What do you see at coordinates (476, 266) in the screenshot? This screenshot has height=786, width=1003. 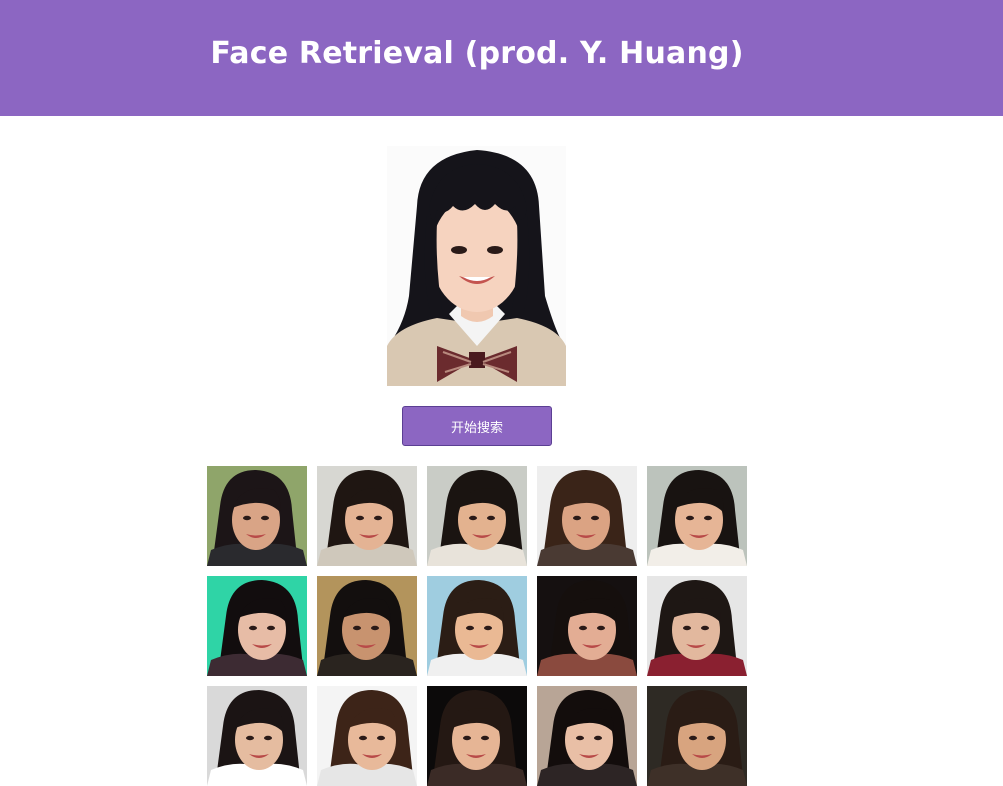 I see `query-face-image` at bounding box center [476, 266].